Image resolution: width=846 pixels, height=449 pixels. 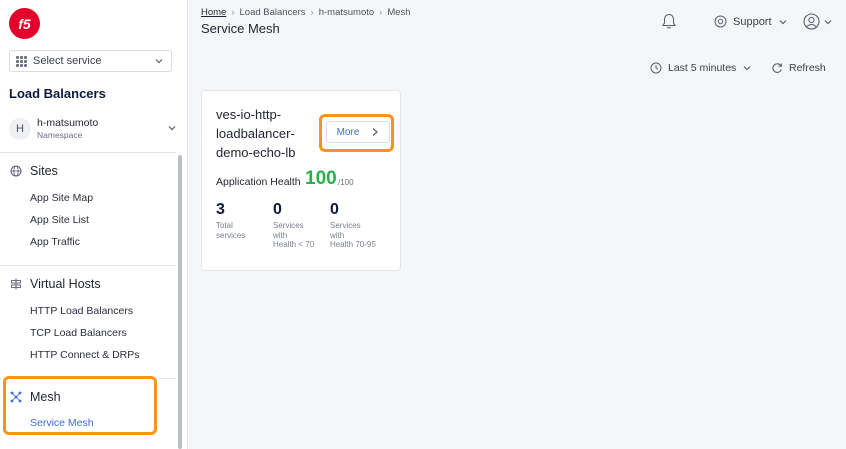 I want to click on support-label: Support, so click(x=752, y=21).